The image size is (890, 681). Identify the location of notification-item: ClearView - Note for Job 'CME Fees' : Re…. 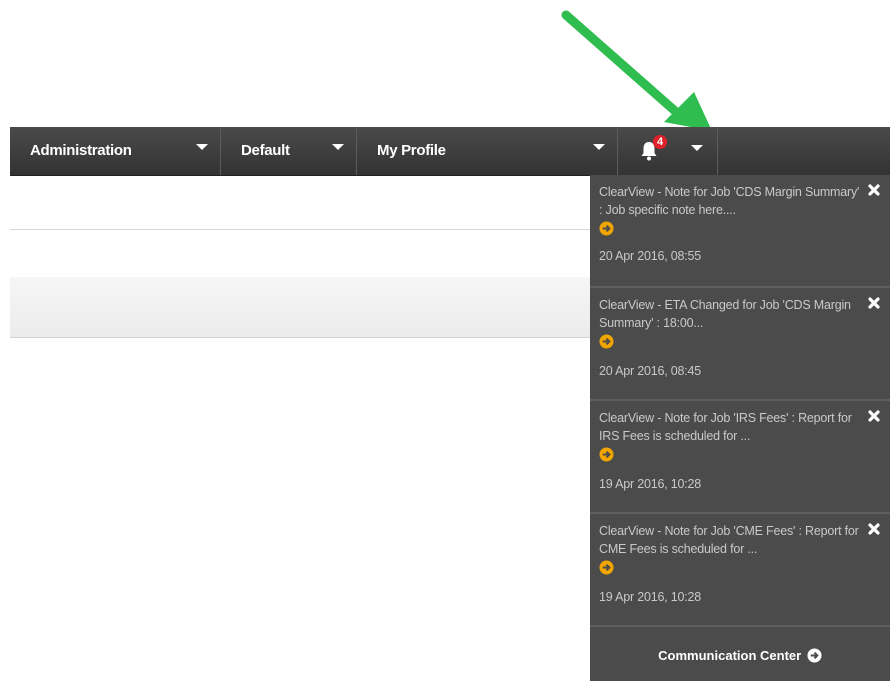
(740, 570).